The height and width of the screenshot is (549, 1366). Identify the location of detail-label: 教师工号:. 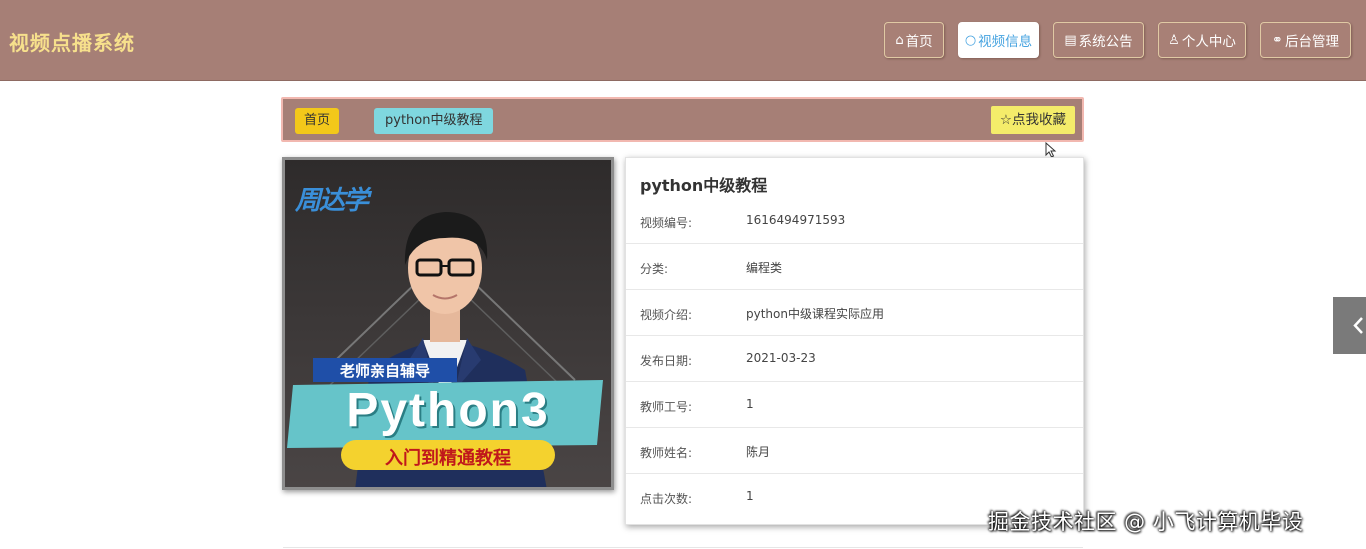
(666, 407).